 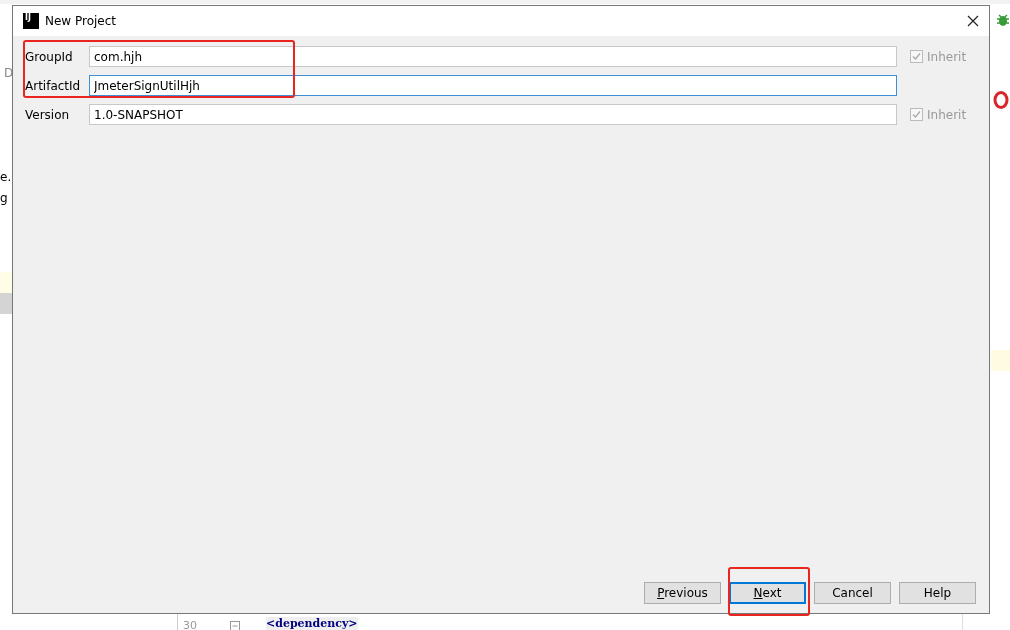 I want to click on editor-text: g, so click(x=4, y=198).